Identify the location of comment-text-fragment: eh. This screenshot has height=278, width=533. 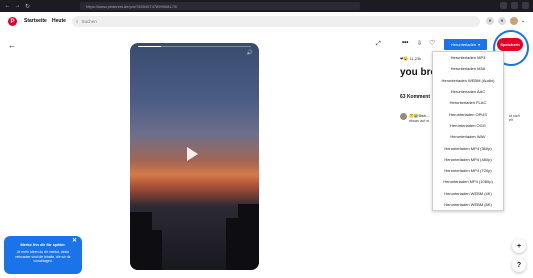
(511, 120).